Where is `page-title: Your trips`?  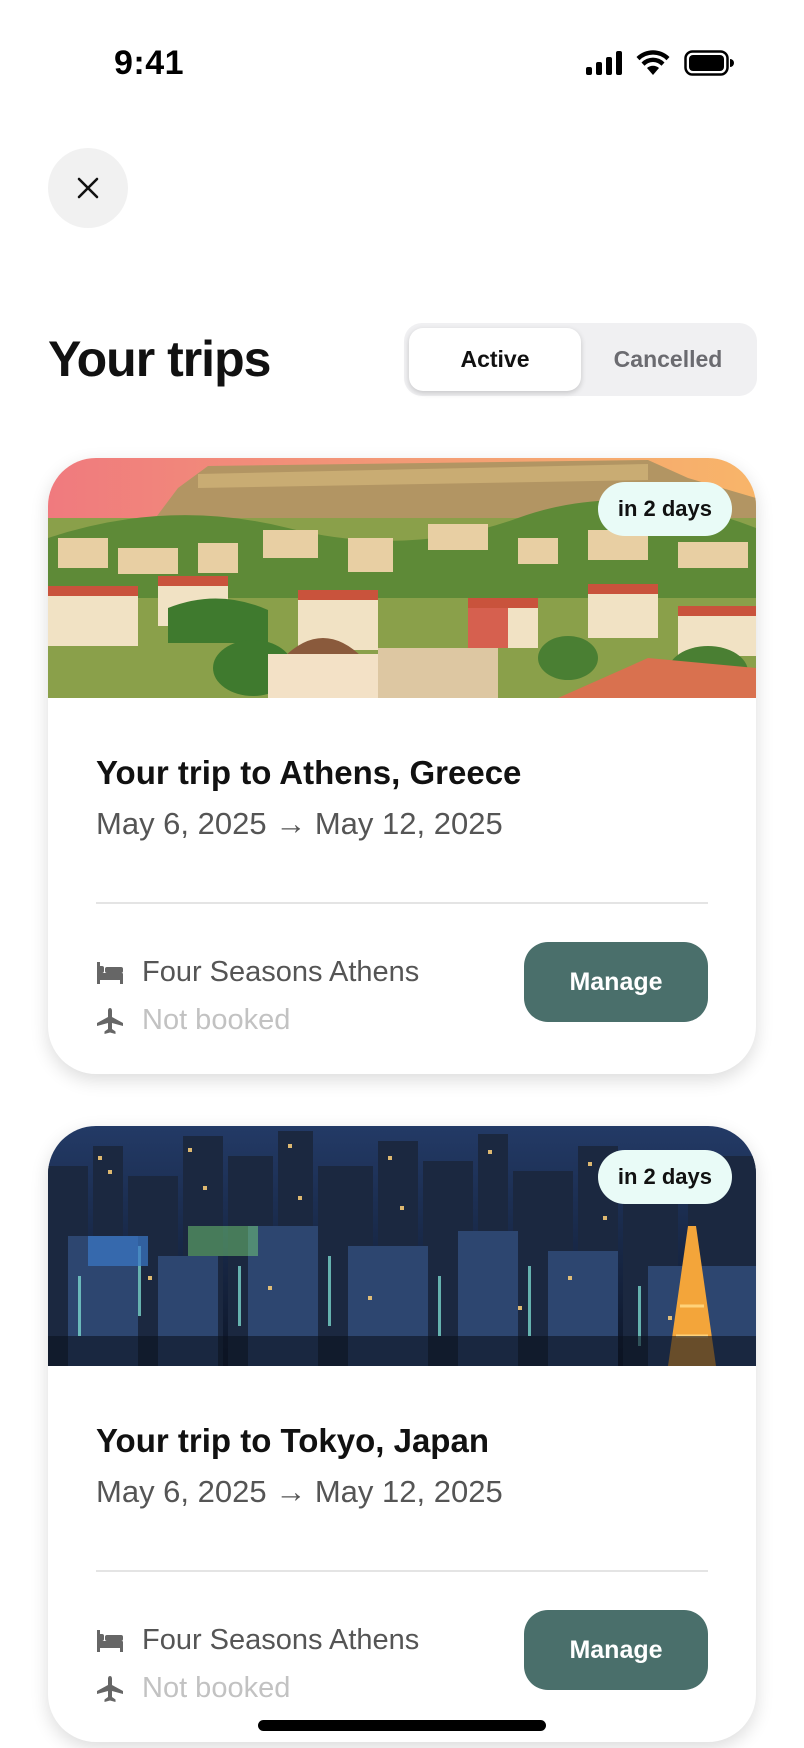
page-title: Your trips is located at coordinates (159, 359).